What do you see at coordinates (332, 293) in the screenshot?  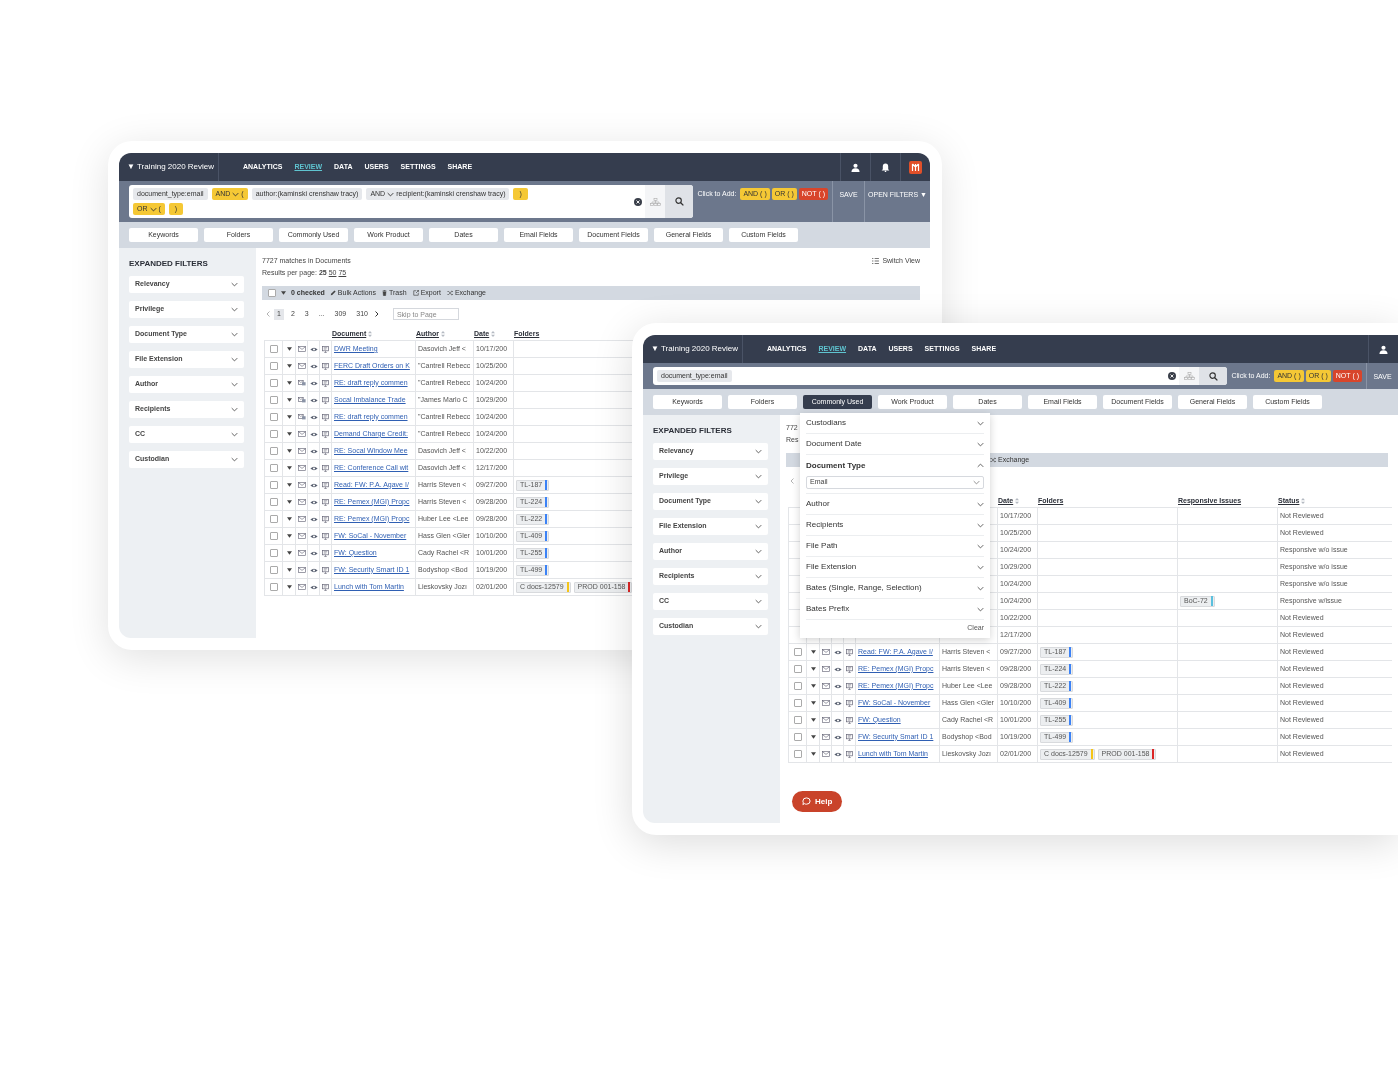 I see `pencil-icon` at bounding box center [332, 293].